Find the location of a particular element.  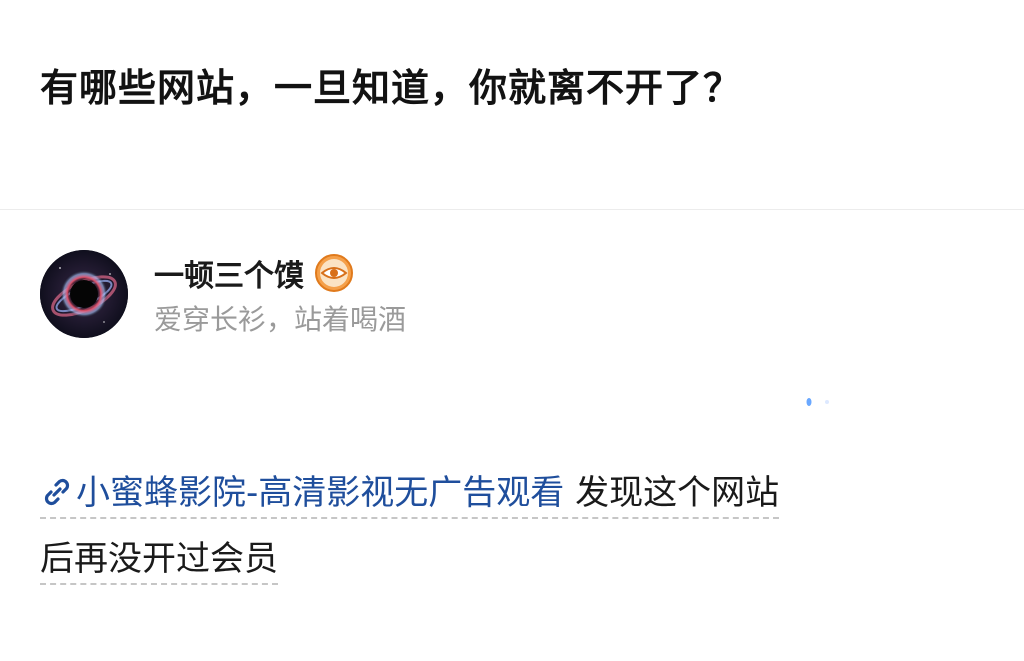

black-hole-avatar-icon is located at coordinates (84, 294).